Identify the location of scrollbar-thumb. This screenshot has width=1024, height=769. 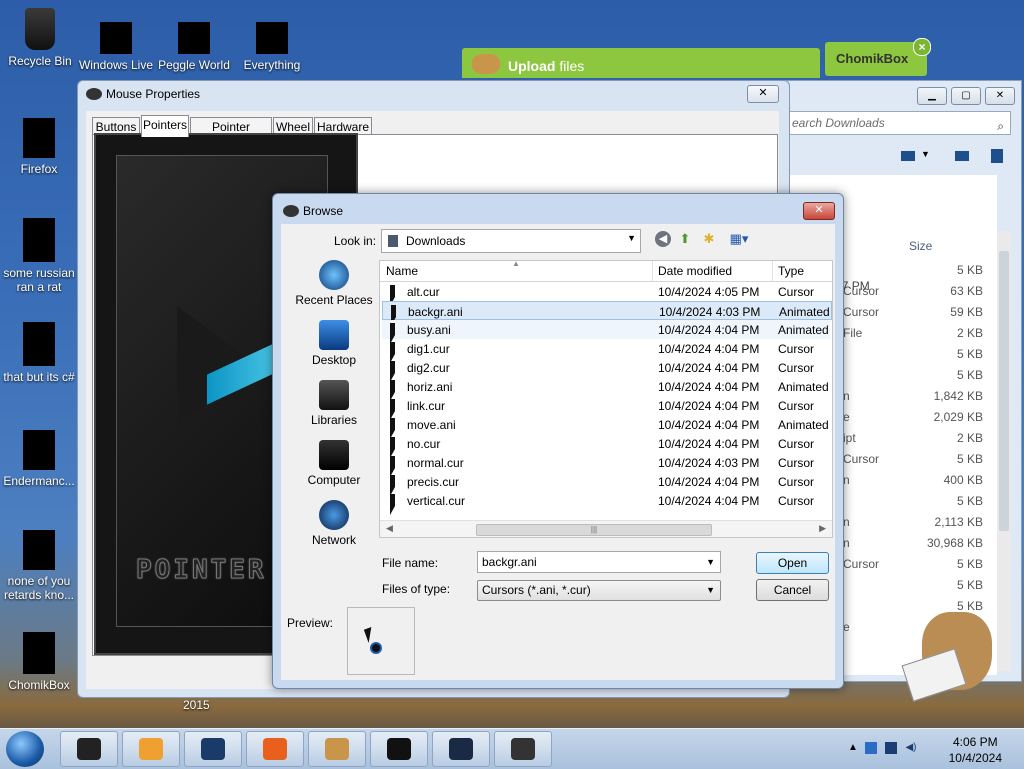
(1004, 391).